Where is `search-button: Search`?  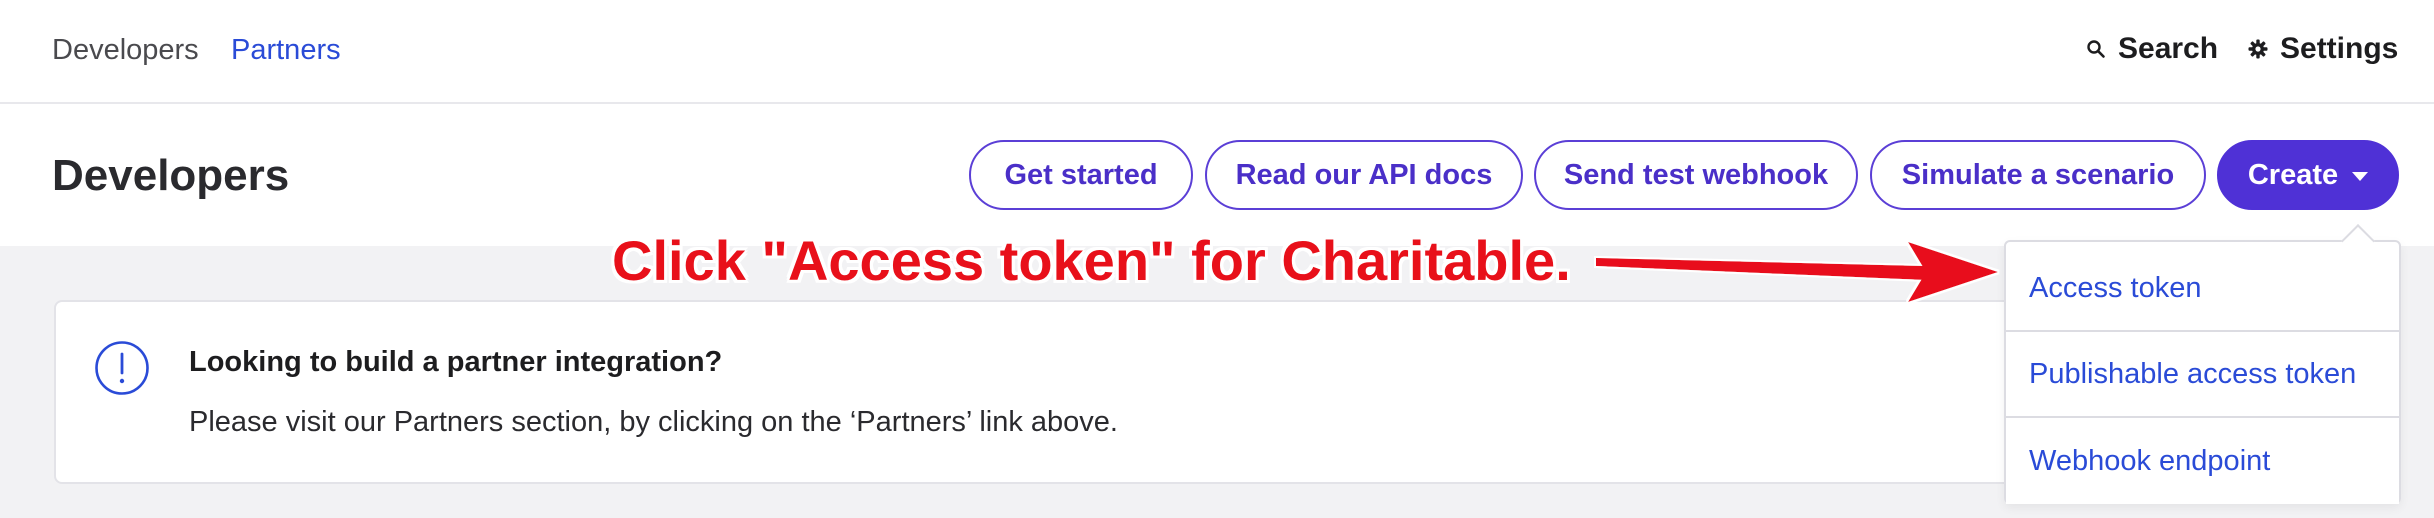
search-button: Search is located at coordinates (2152, 49).